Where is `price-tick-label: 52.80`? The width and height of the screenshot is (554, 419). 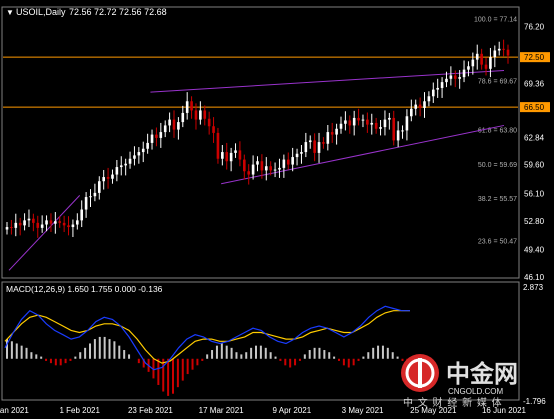
price-tick-label: 52.80 is located at coordinates (534, 221).